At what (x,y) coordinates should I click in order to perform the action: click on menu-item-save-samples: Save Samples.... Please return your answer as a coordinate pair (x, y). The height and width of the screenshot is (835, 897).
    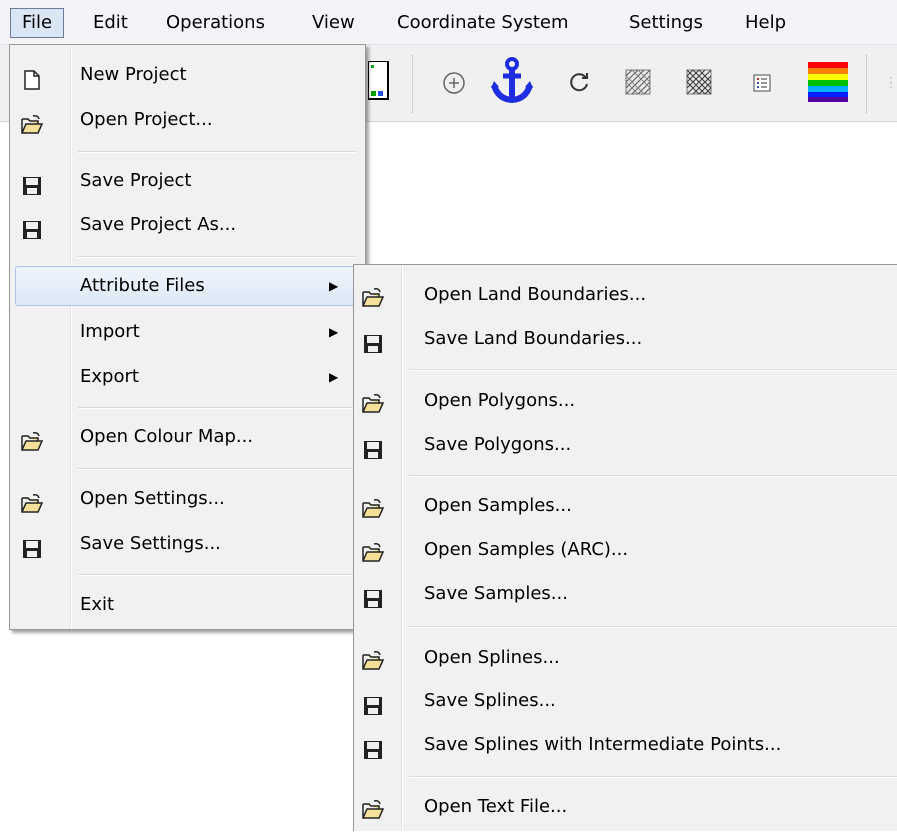
    Looking at the image, I should click on (625, 594).